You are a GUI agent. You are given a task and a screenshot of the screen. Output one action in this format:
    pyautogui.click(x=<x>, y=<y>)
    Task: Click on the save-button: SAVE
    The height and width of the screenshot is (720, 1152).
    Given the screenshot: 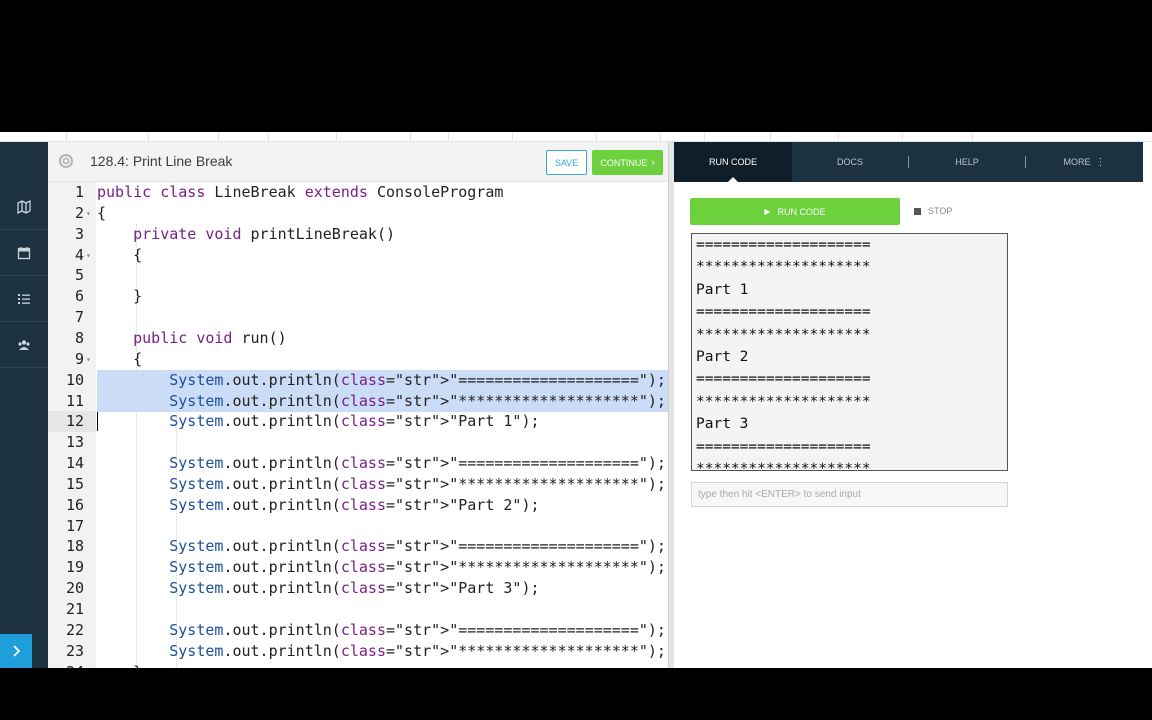 What is the action you would take?
    pyautogui.click(x=566, y=162)
    